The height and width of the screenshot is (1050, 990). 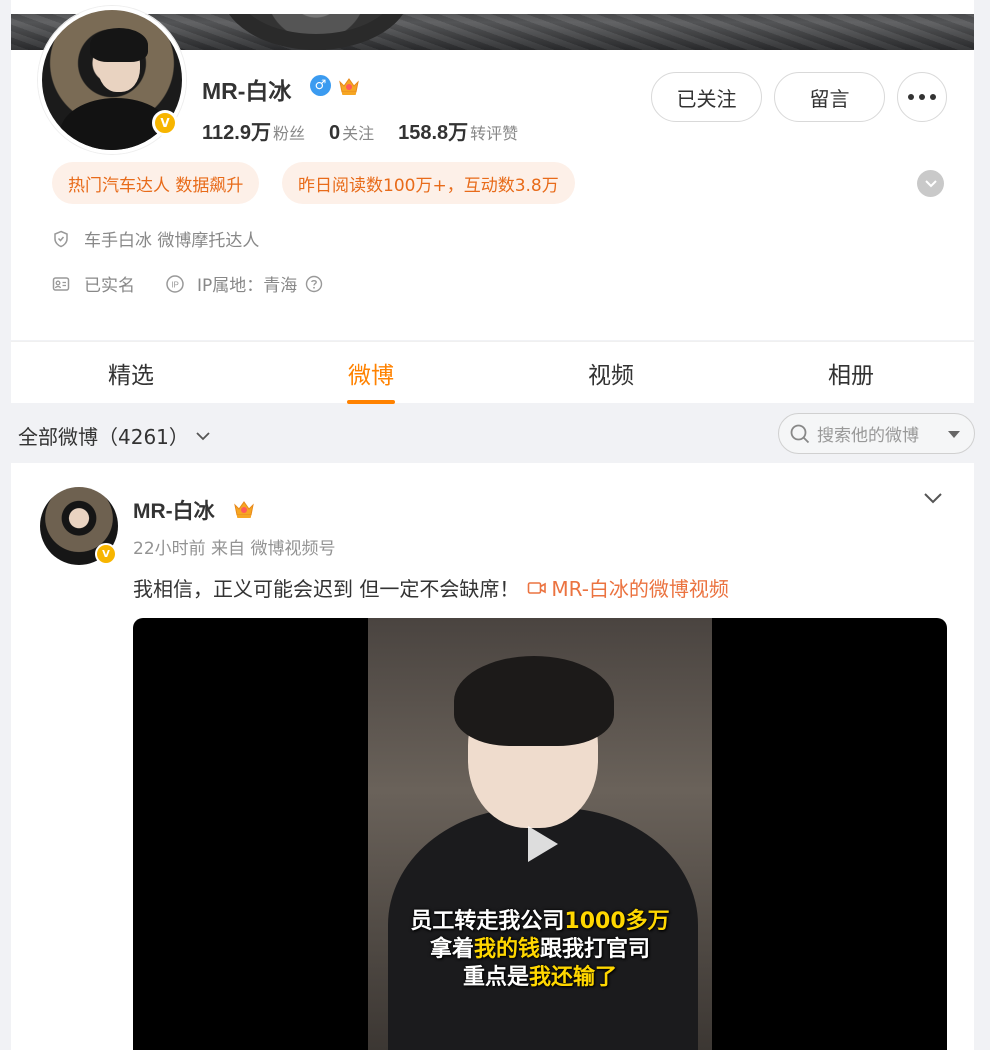 What do you see at coordinates (156, 183) in the screenshot?
I see `tag-hot-car: 热门汽车达人 数据飙升` at bounding box center [156, 183].